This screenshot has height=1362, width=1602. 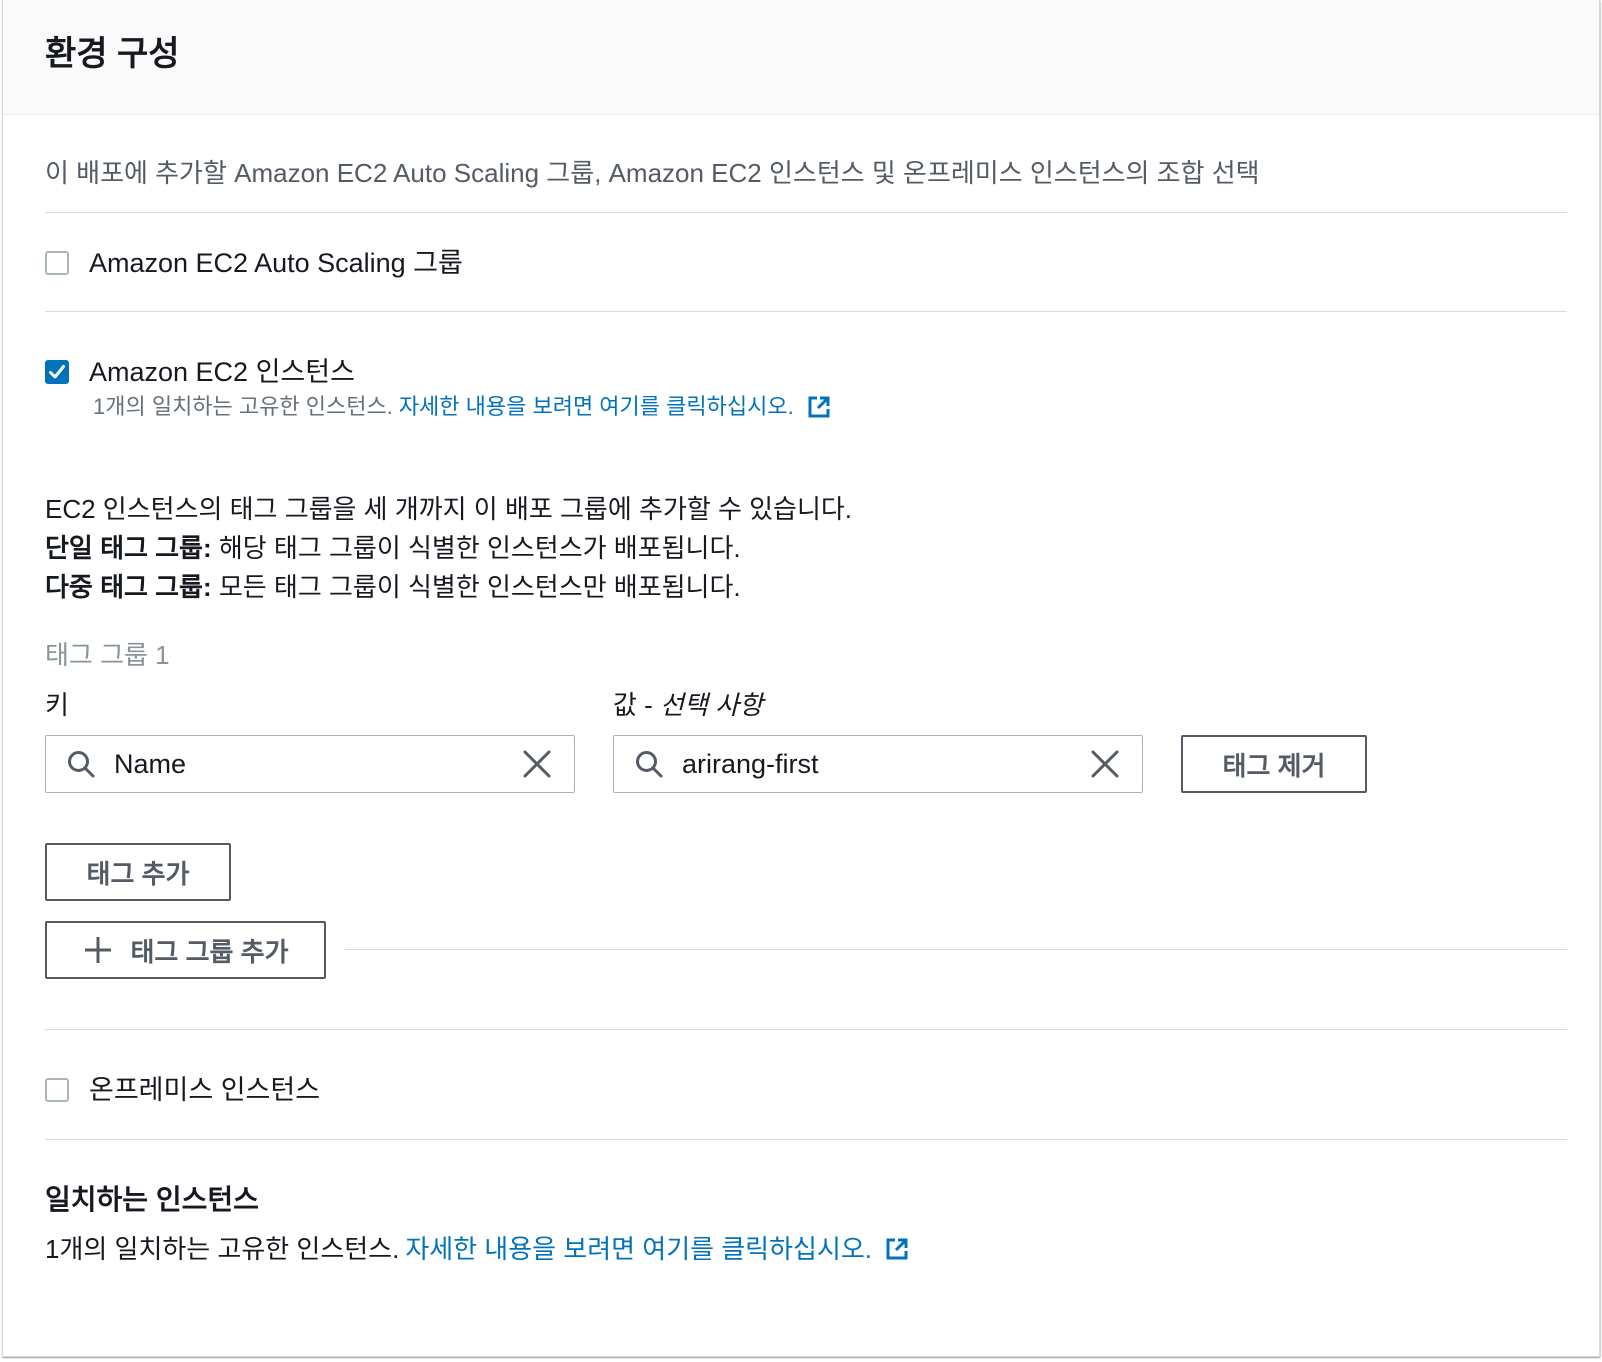 What do you see at coordinates (476, 548) in the screenshot?
I see `single-tag-group-text: 해당 태그 그룹이 식별한 인스턴스가 배포됩니다.` at bounding box center [476, 548].